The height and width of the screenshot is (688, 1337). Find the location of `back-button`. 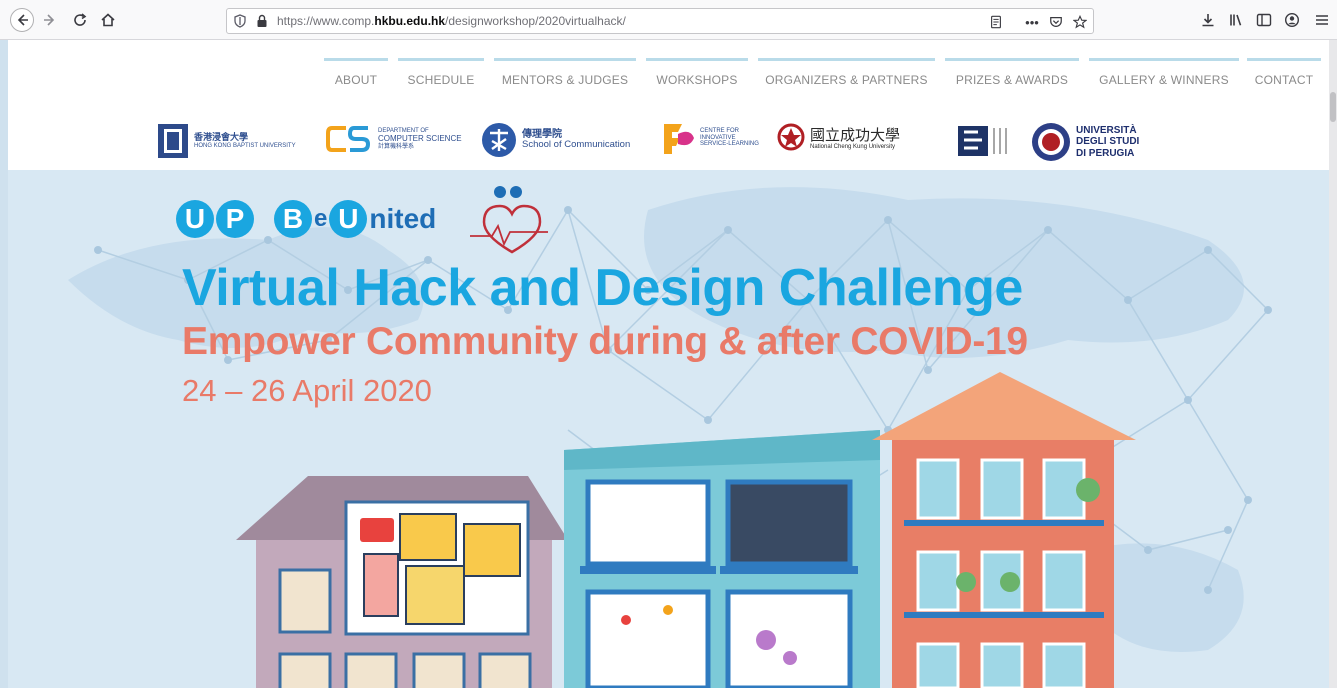

back-button is located at coordinates (22, 20).